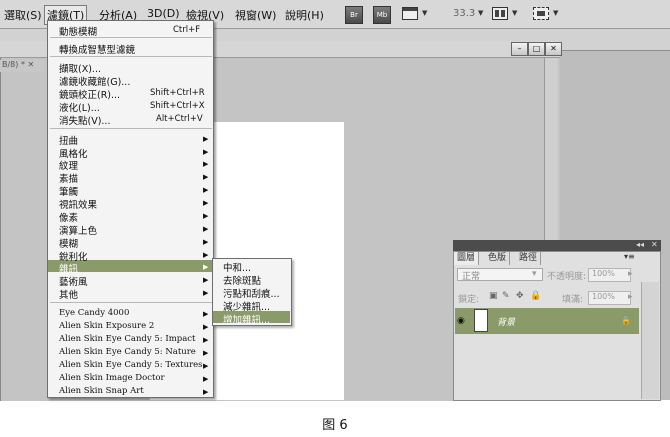 The width and height of the screenshot is (670, 437). Describe the element at coordinates (101, 391) in the screenshot. I see `menu-item-plugin: Alien Skin Snap Art` at that location.